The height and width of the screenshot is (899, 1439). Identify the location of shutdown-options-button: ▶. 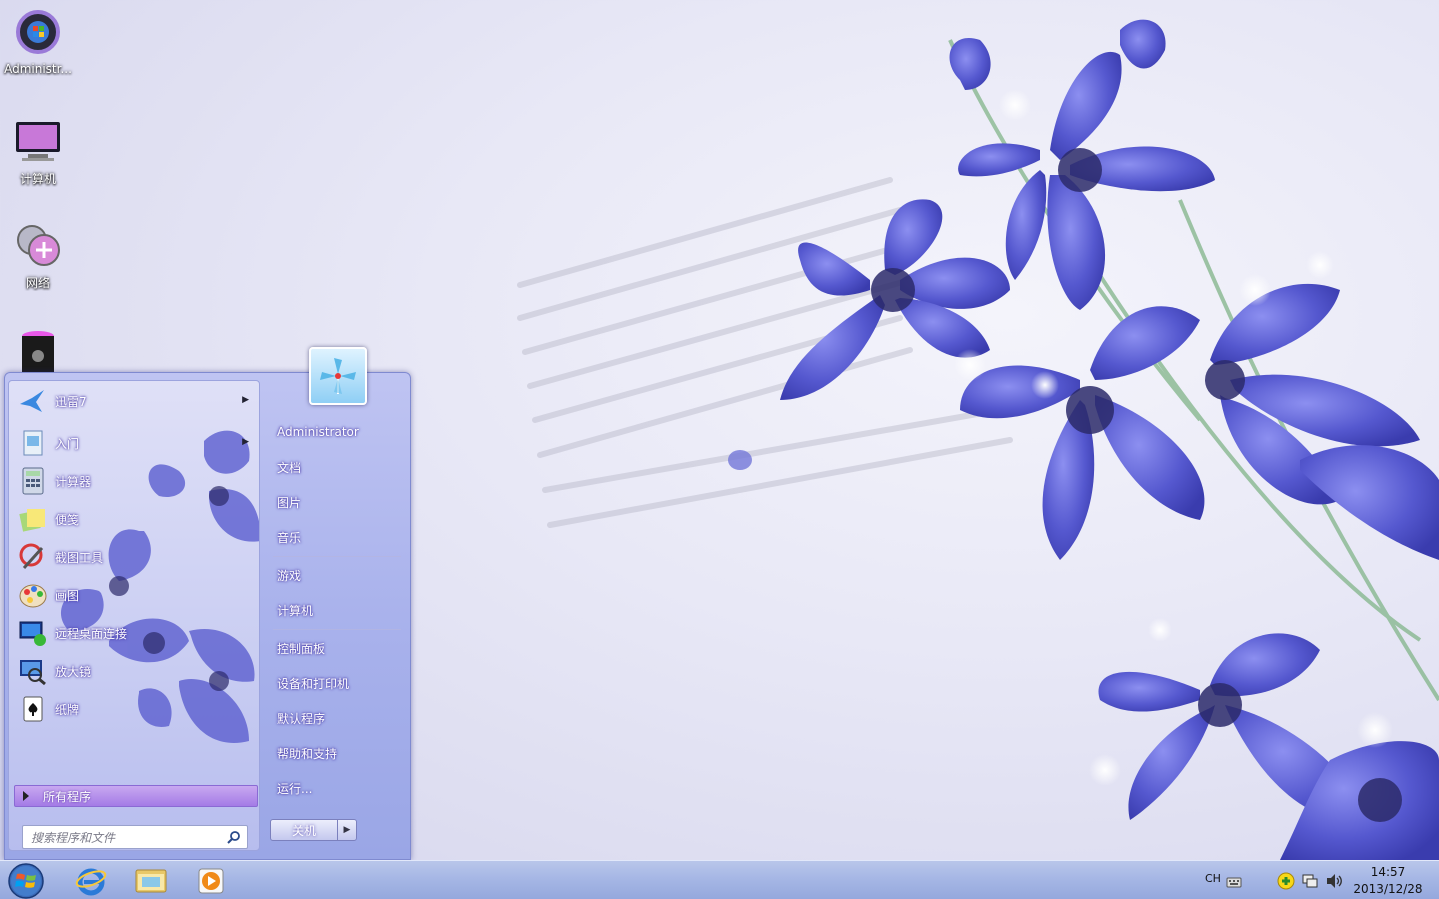
(347, 830).